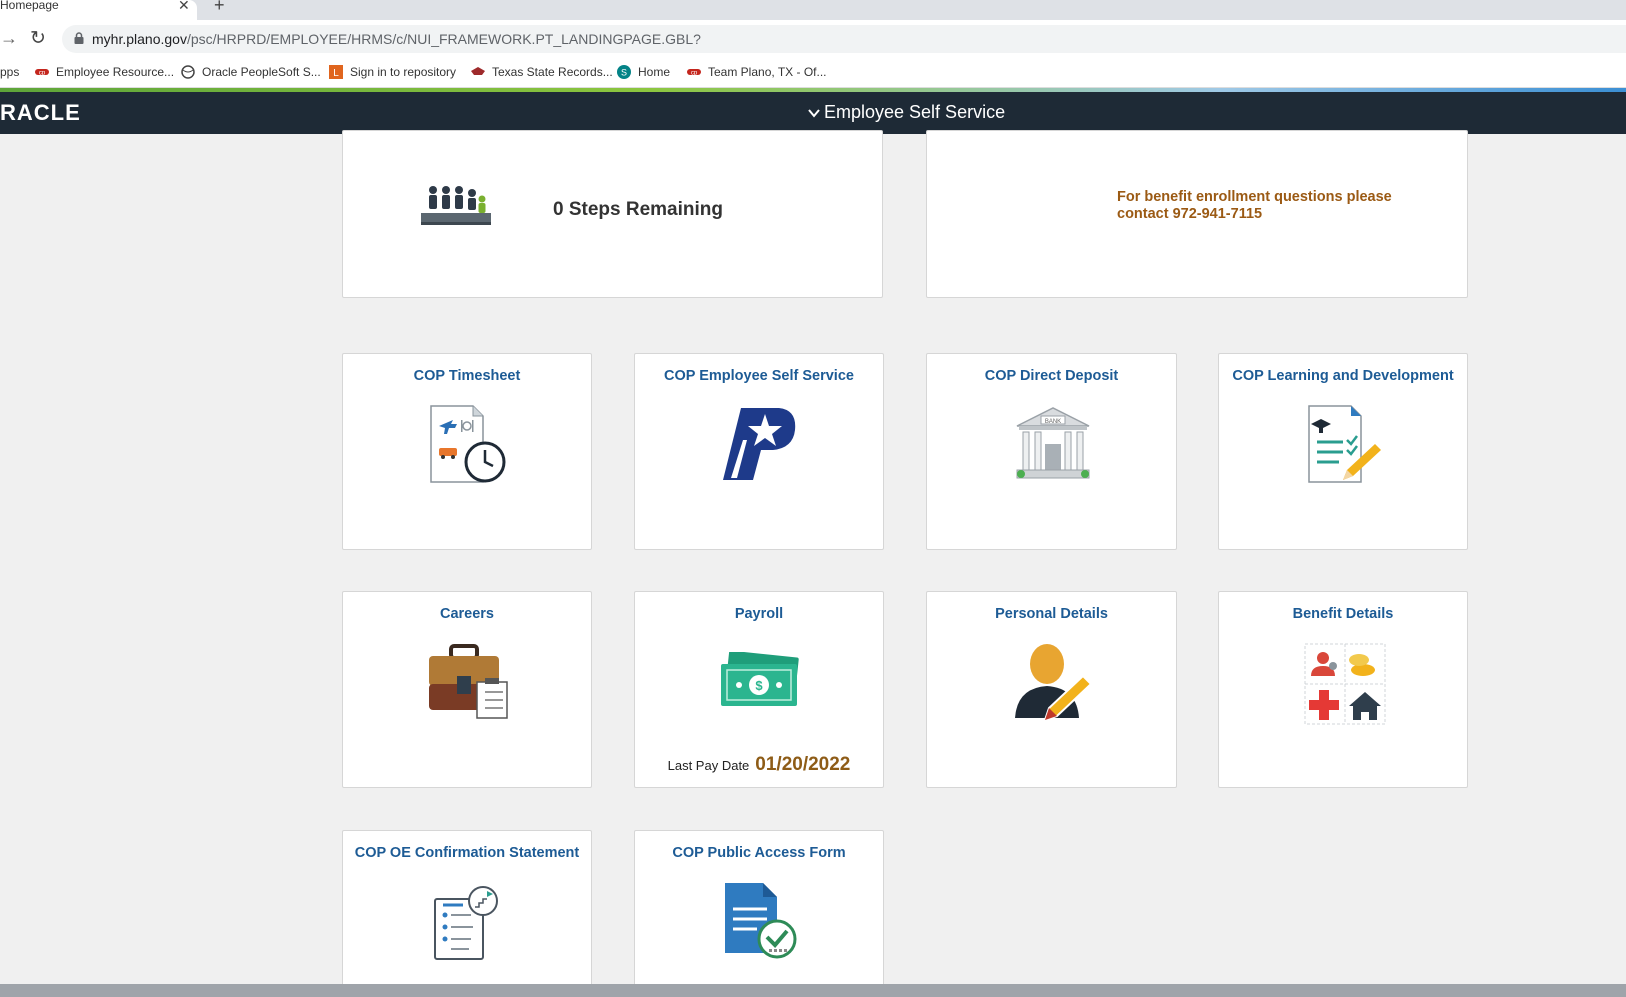  Describe the element at coordinates (1344, 444) in the screenshot. I see `learning-checklist-icon` at that location.